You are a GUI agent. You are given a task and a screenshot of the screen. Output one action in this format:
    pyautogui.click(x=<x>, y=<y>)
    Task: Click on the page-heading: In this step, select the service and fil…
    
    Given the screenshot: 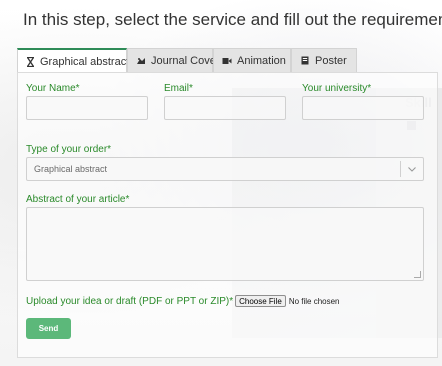 What is the action you would take?
    pyautogui.click(x=232, y=19)
    